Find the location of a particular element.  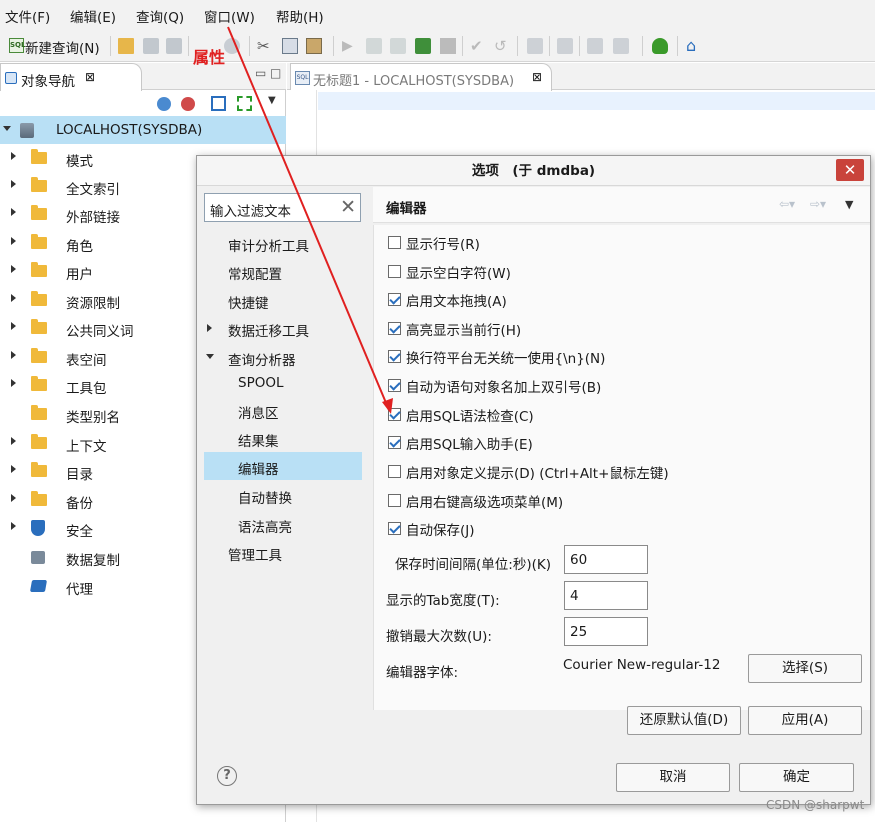

disconnect-icon is located at coordinates (188, 104).